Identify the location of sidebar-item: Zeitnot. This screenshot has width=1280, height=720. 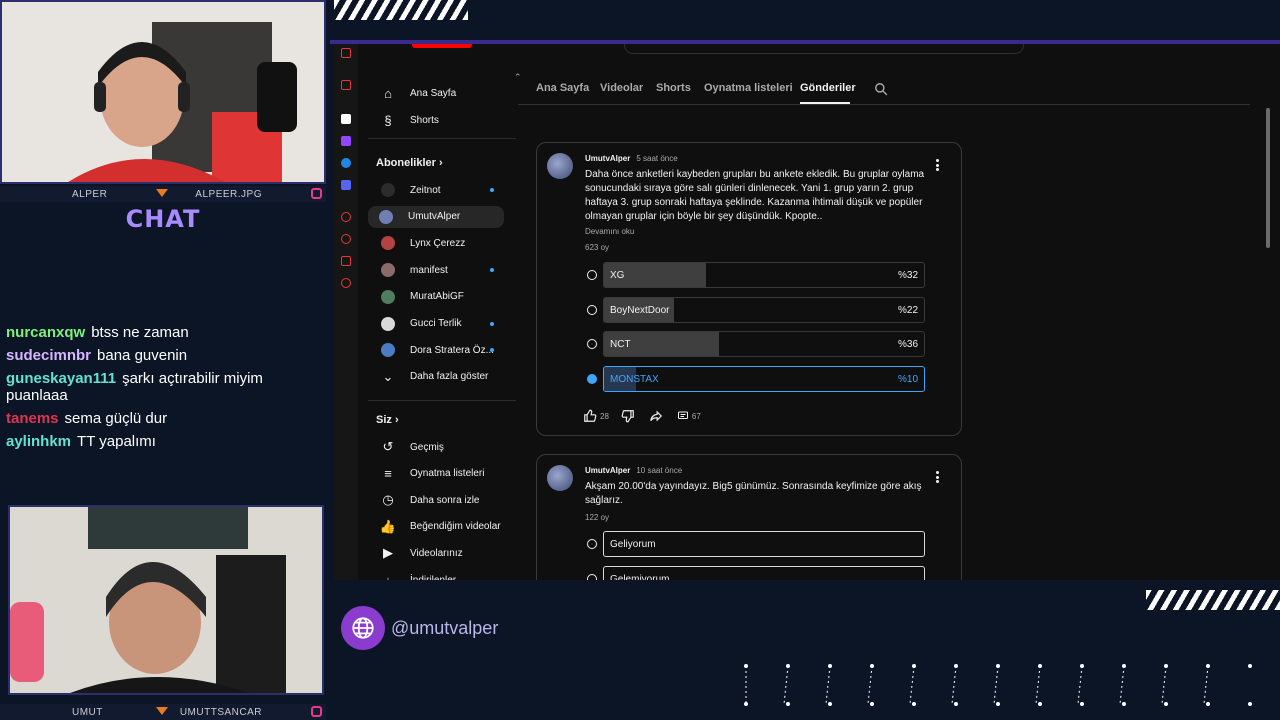
(437, 190).